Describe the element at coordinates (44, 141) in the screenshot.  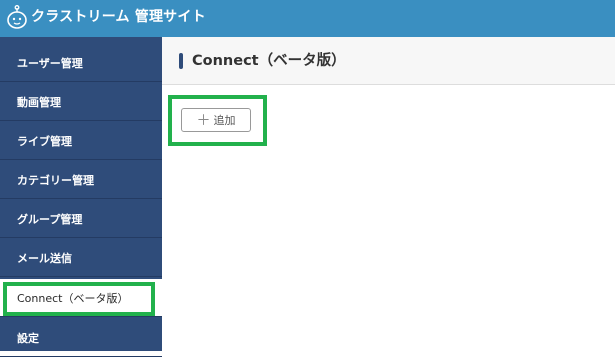
I see `sidebar-item-label: ライブ管理` at that location.